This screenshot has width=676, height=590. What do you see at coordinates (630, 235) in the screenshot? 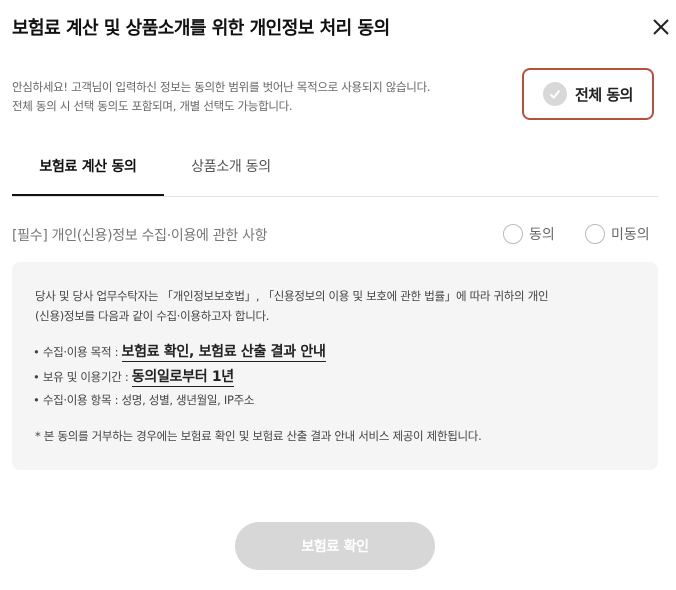
I see `disagree-radio-label: 미동의` at bounding box center [630, 235].